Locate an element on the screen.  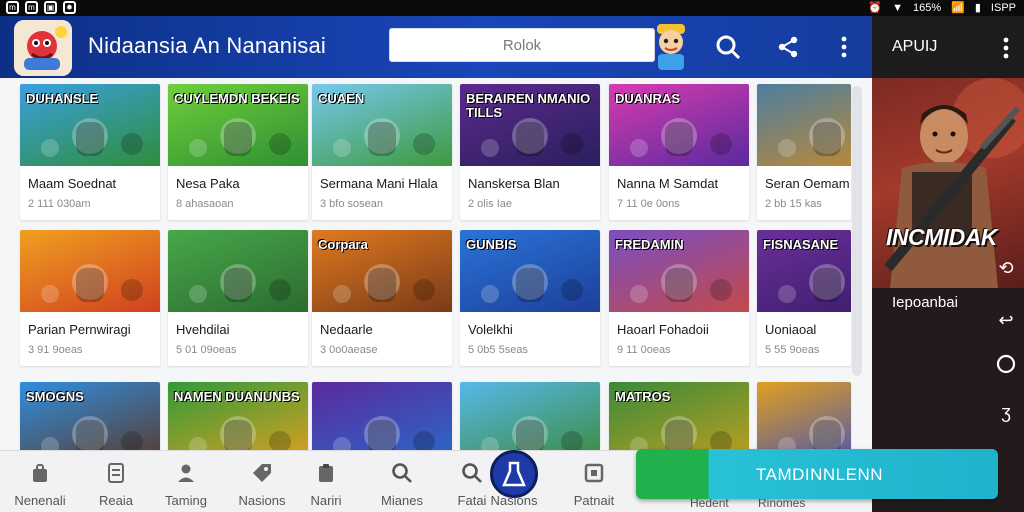
tag-icon is located at coordinates (262, 473).